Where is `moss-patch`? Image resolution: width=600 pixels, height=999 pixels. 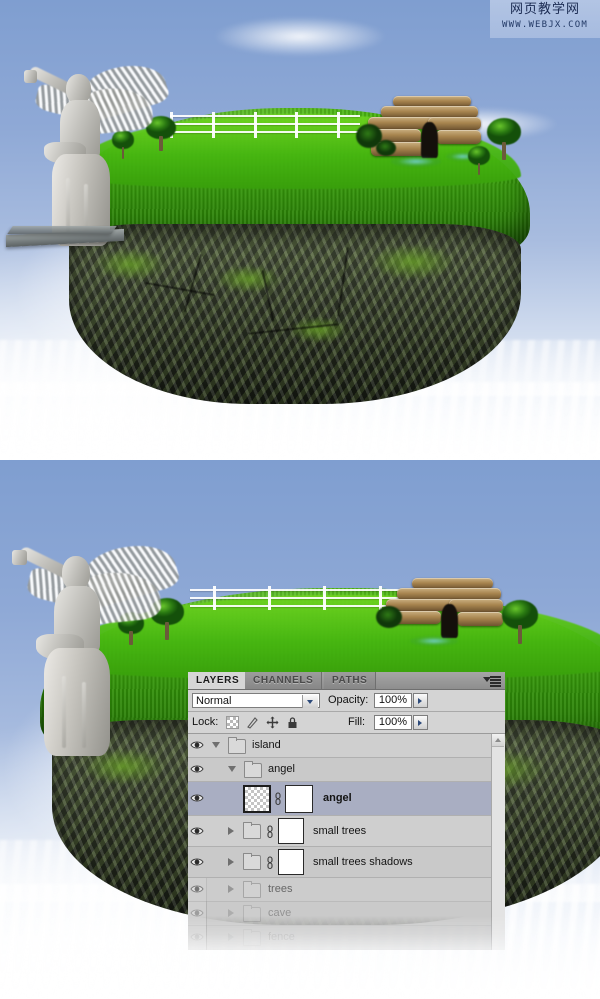
moss-patch is located at coordinates (248, 279).